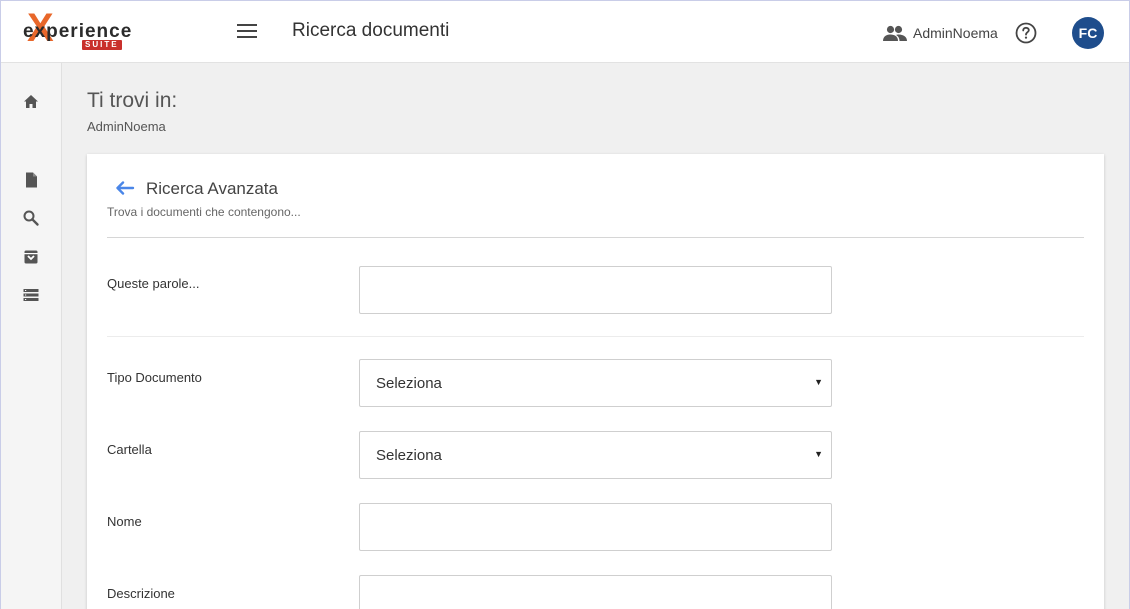  What do you see at coordinates (31, 218) in the screenshot?
I see `search-icon` at bounding box center [31, 218].